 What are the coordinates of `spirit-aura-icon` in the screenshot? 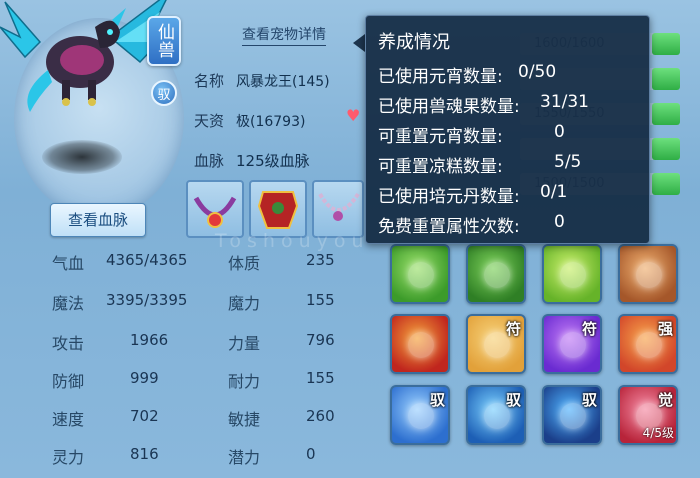 It's located at (421, 275).